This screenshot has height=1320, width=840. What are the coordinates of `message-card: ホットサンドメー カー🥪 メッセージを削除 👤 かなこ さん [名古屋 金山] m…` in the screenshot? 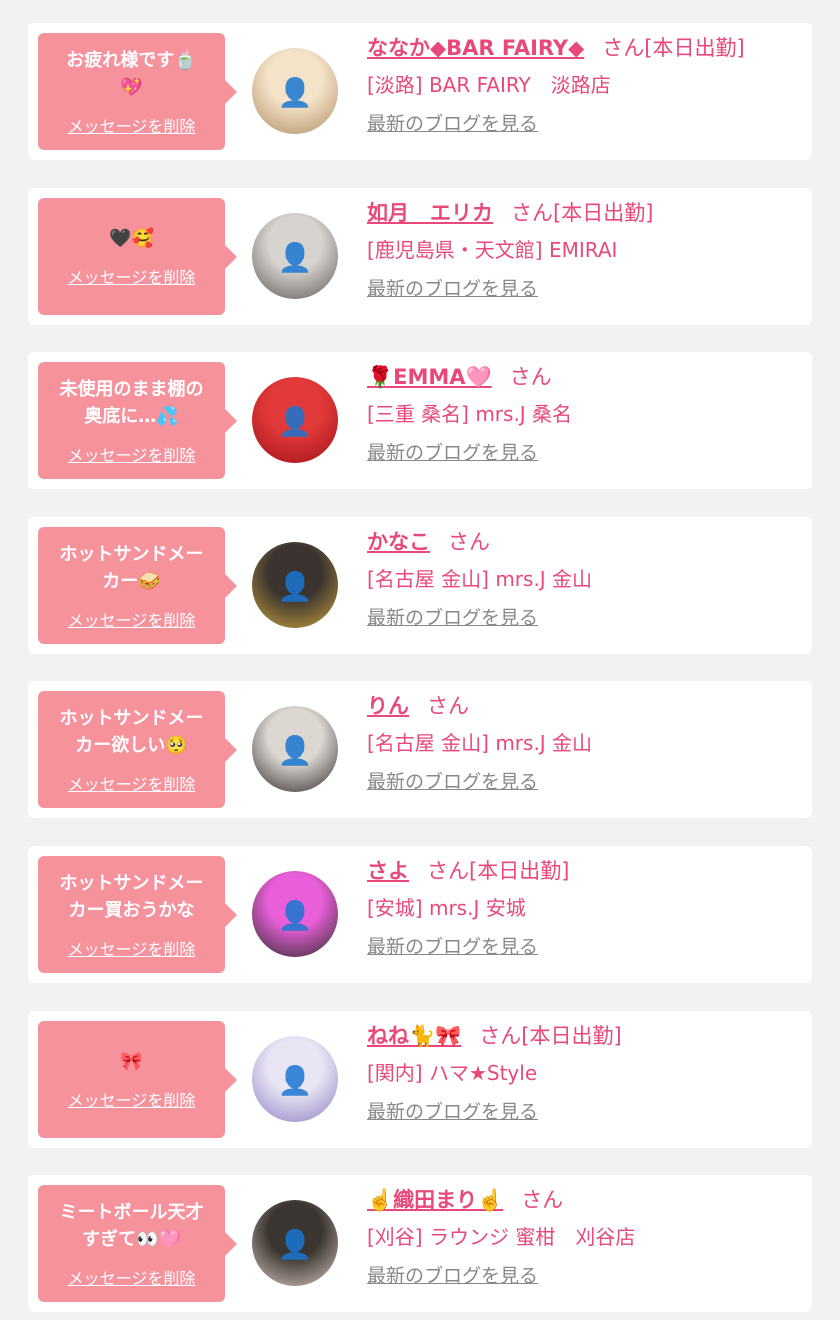 It's located at (420, 585).